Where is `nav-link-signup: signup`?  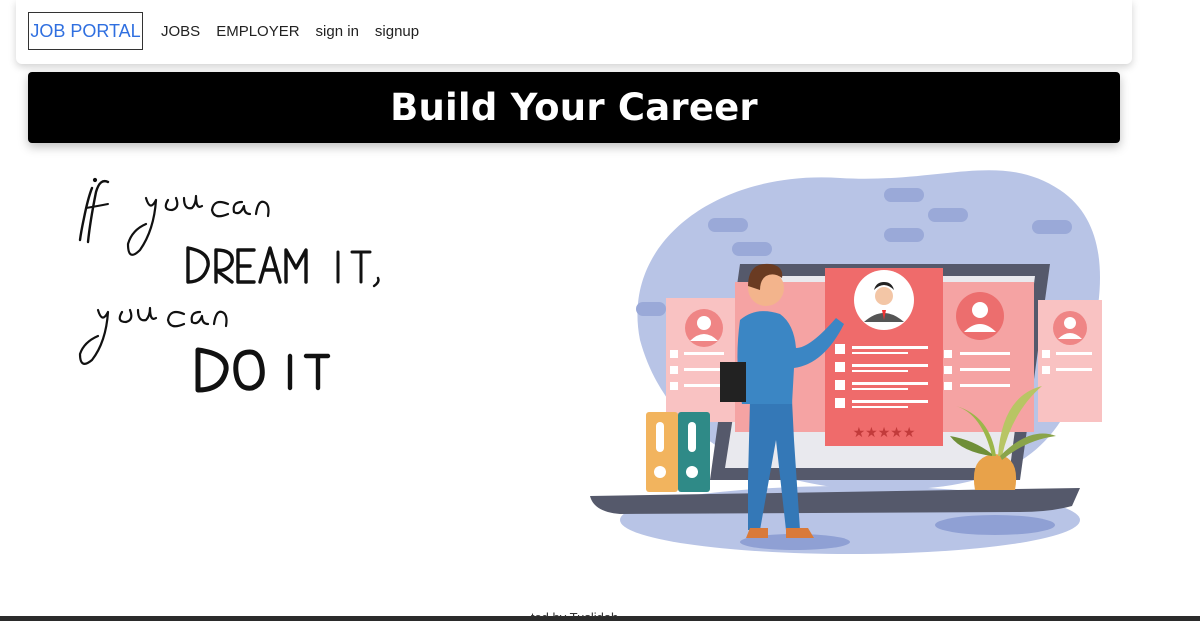
nav-link-signup: signup is located at coordinates (397, 31).